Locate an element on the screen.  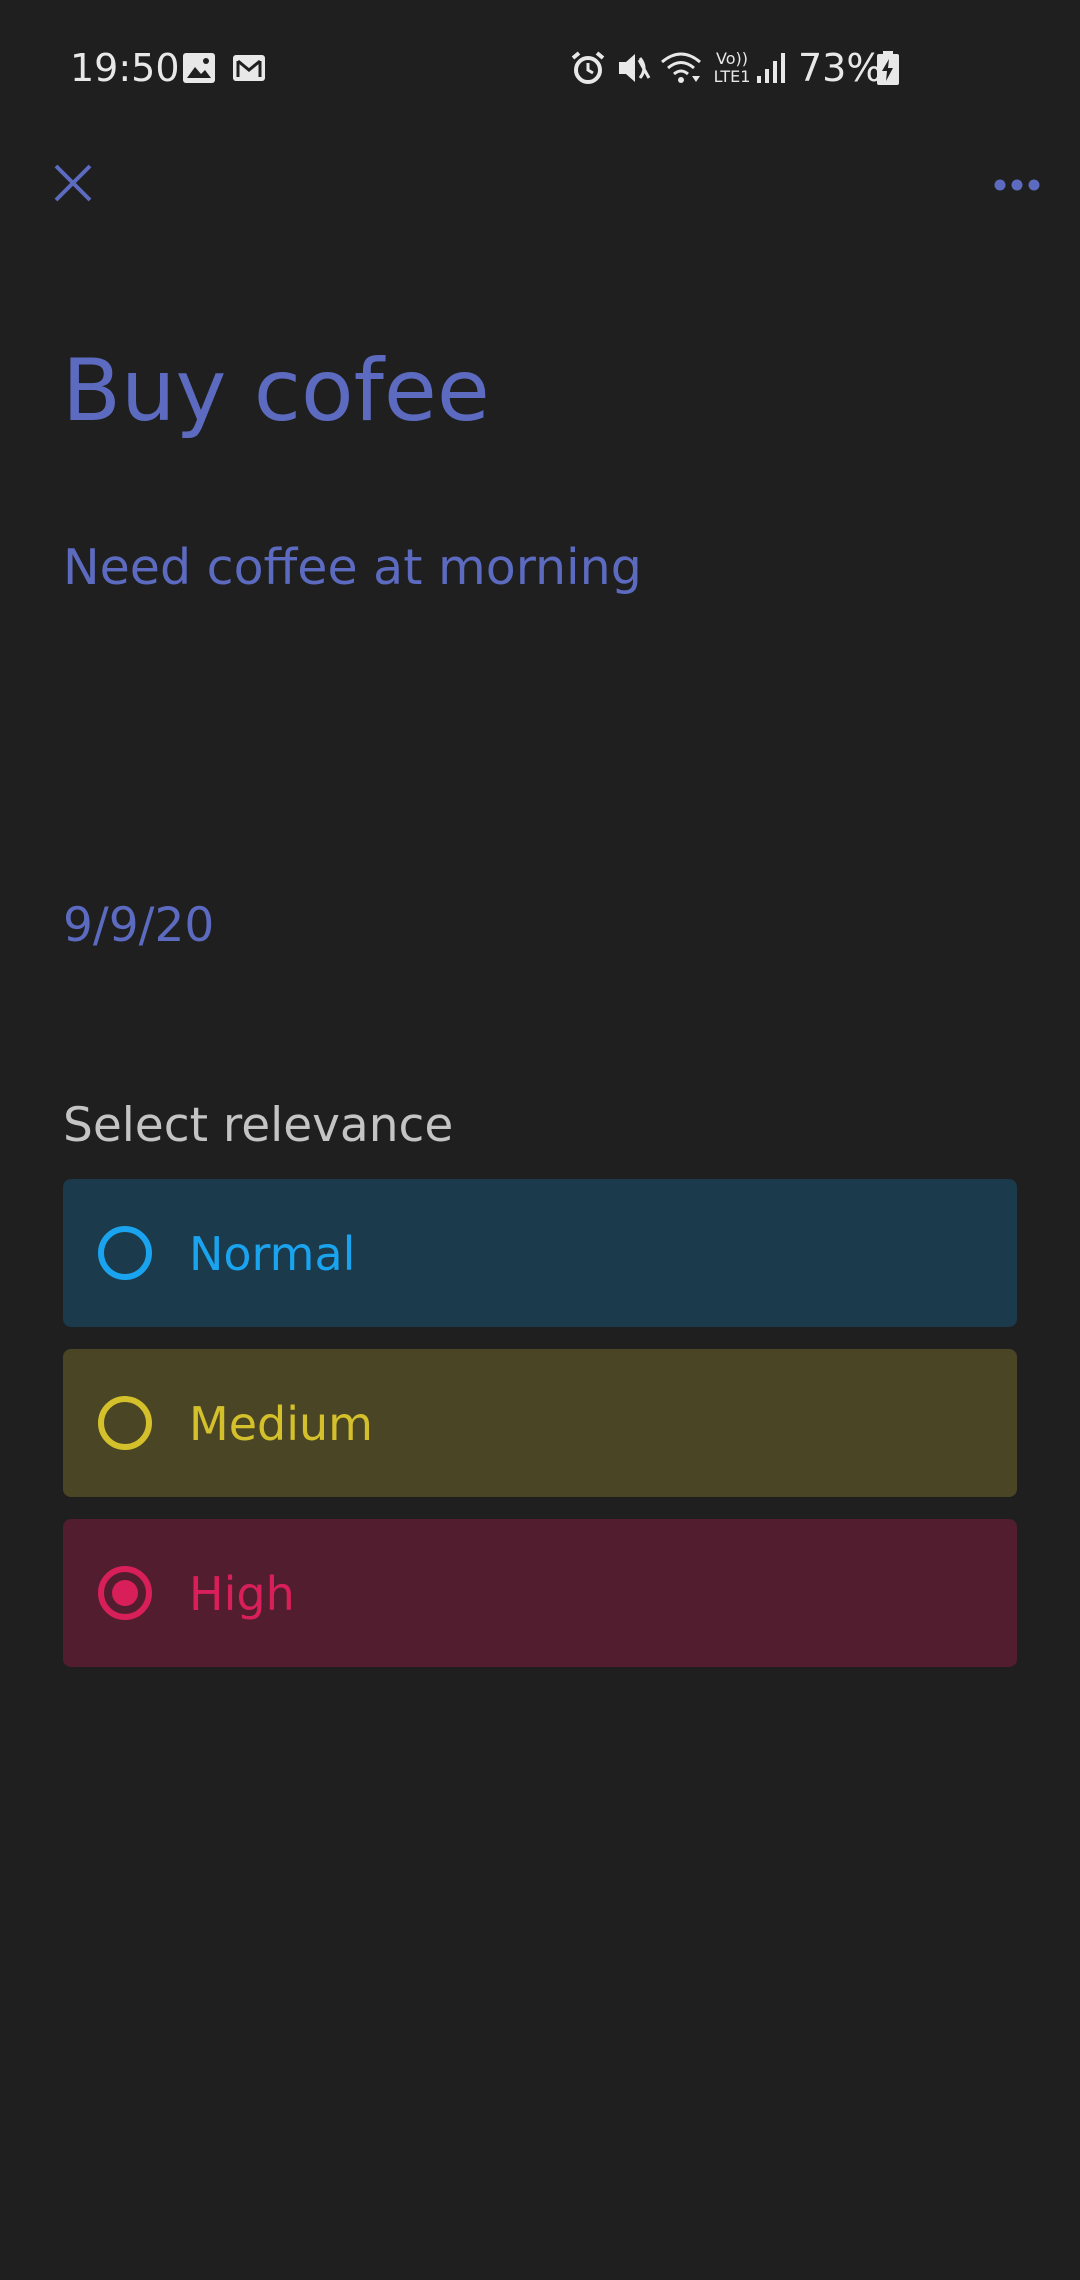
mute-icon is located at coordinates (635, 68).